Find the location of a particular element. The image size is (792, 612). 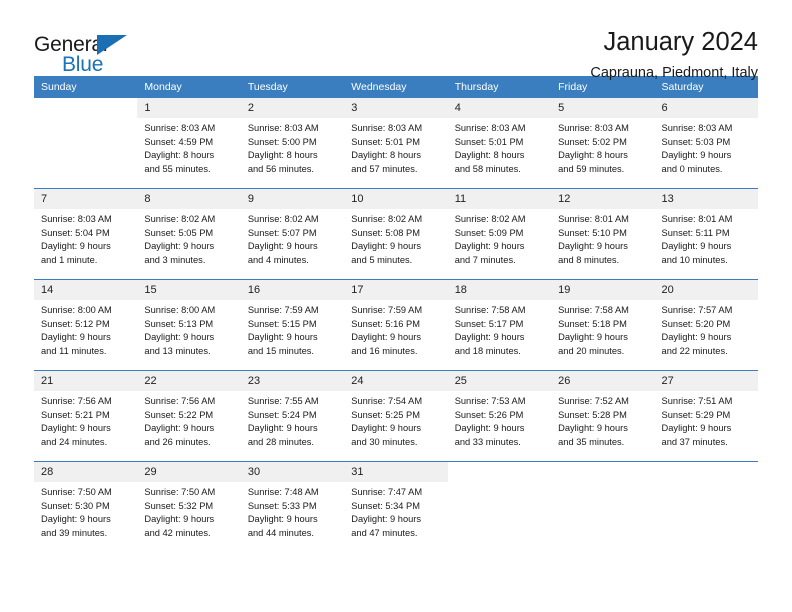

sunrise-text: Sunrise: 8:01 AM is located at coordinates (697, 219).